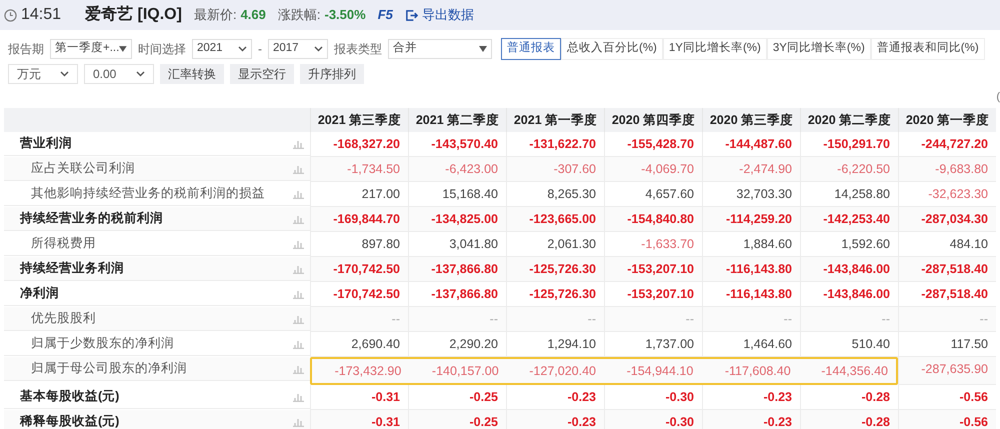 Image resolution: width=1000 pixels, height=429 pixels. What do you see at coordinates (612, 49) in the screenshot?
I see `view-tab: 总收入百分比(%)` at bounding box center [612, 49].